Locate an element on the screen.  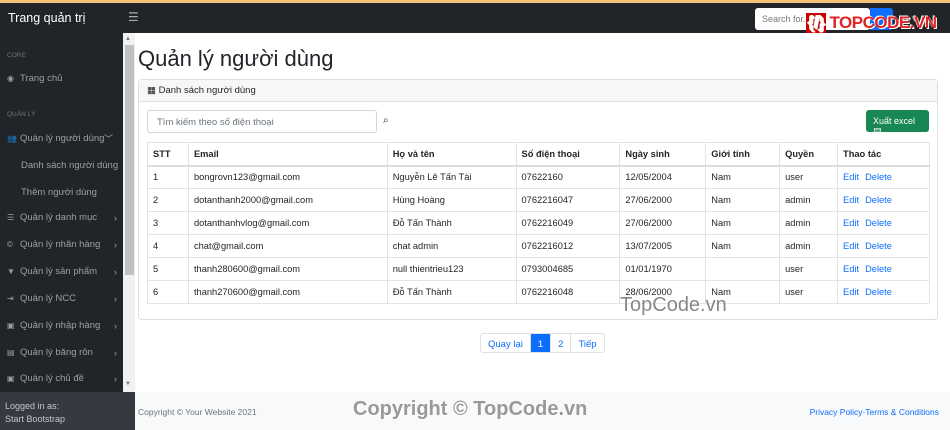
users-icon: 👥 is located at coordinates (12, 138).